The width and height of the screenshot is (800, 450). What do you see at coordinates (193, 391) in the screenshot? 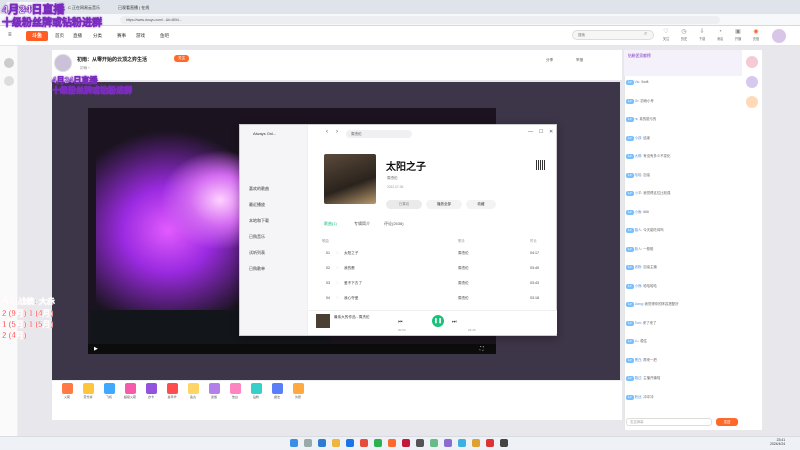
I see `gift-item: 鱼丸` at bounding box center [193, 391].